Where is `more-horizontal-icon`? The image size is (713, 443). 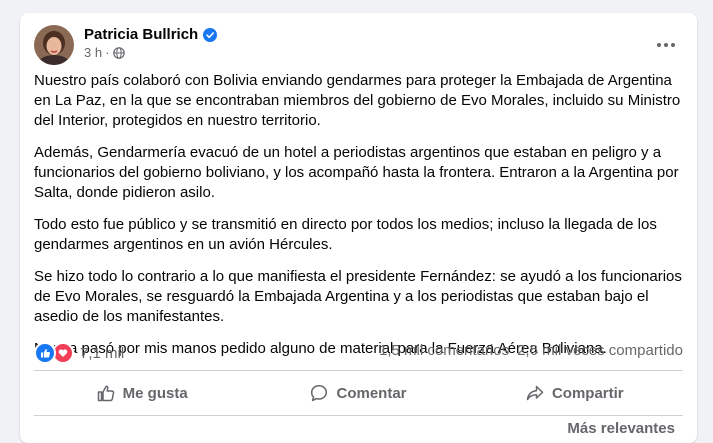 more-horizontal-icon is located at coordinates (666, 45).